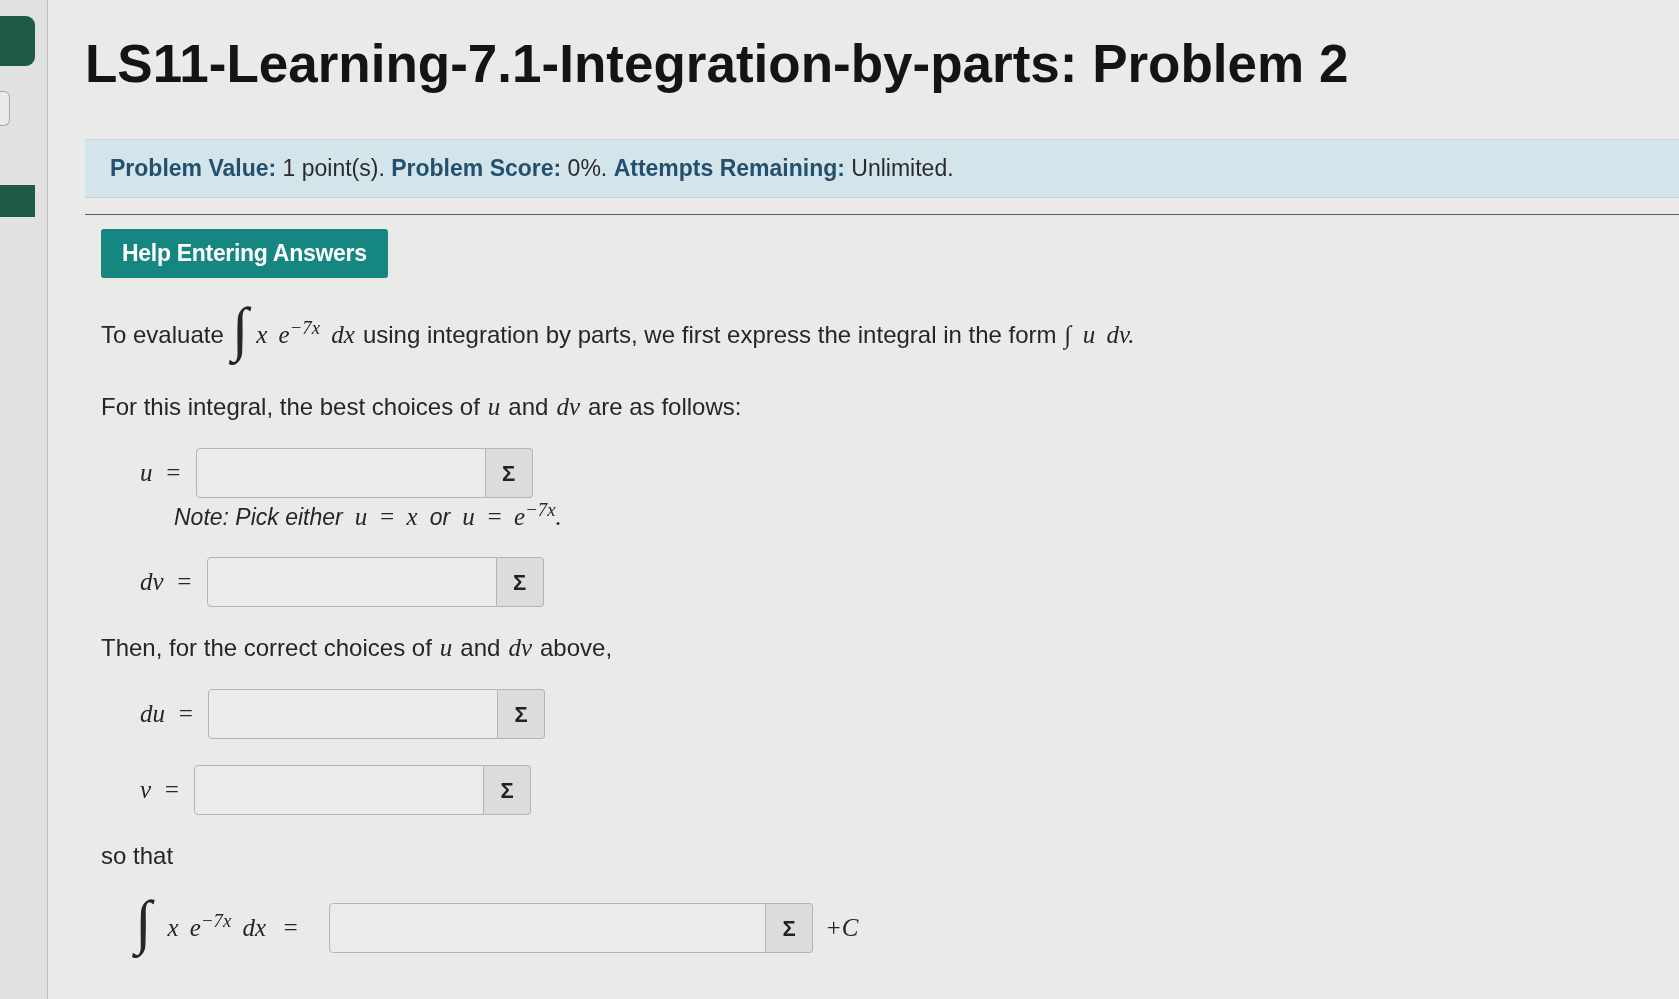 The width and height of the screenshot is (1679, 999). What do you see at coordinates (166, 582) in the screenshot?
I see `answer-label: dv =` at bounding box center [166, 582].